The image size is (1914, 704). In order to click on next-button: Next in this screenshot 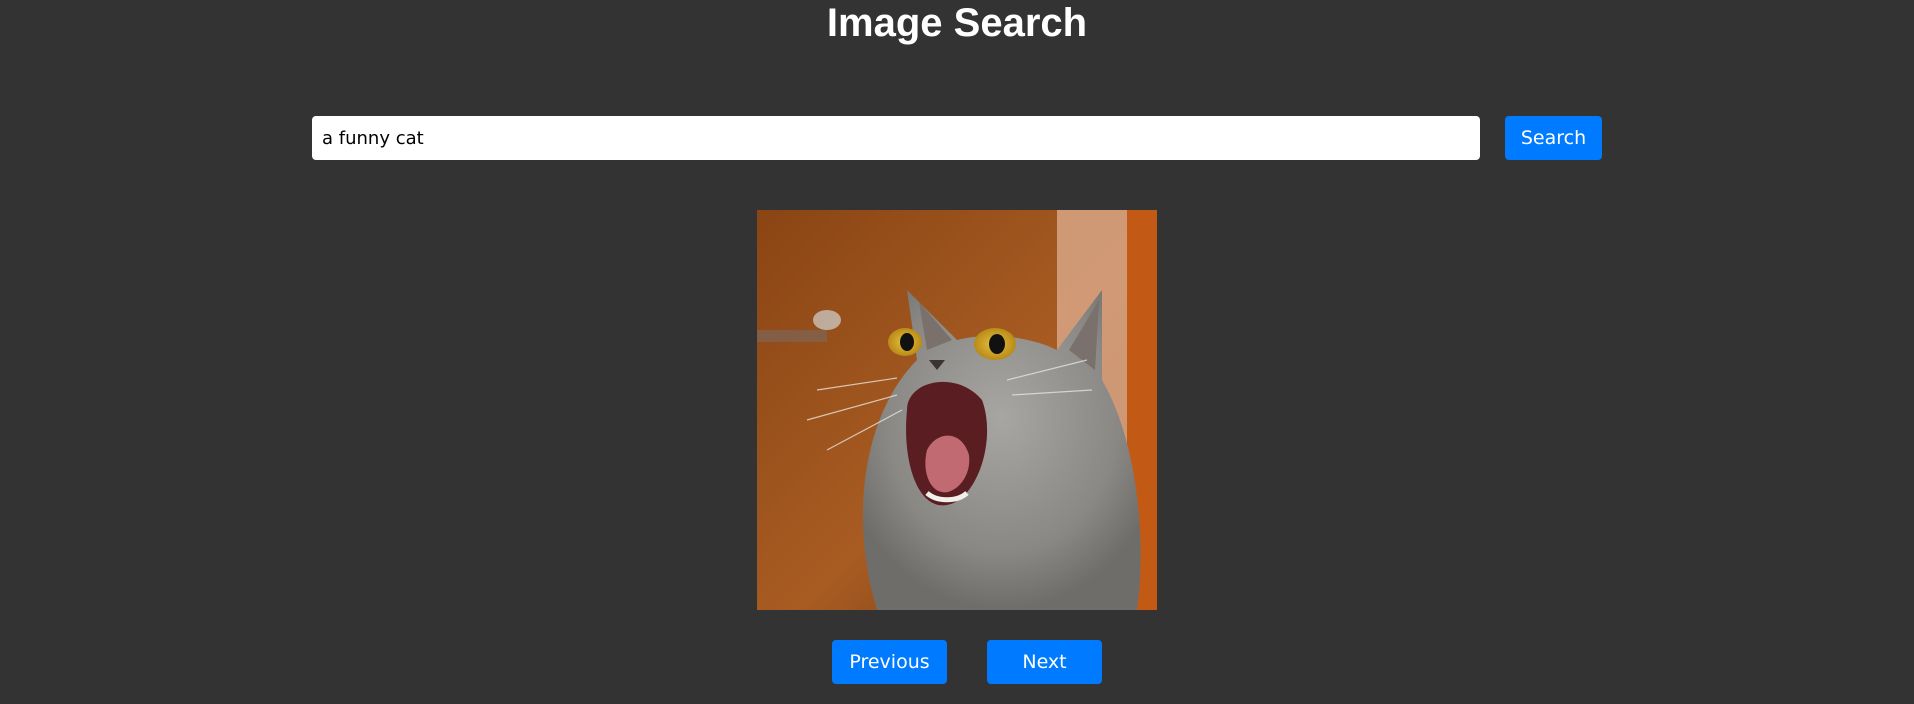, I will do `click(1044, 662)`.